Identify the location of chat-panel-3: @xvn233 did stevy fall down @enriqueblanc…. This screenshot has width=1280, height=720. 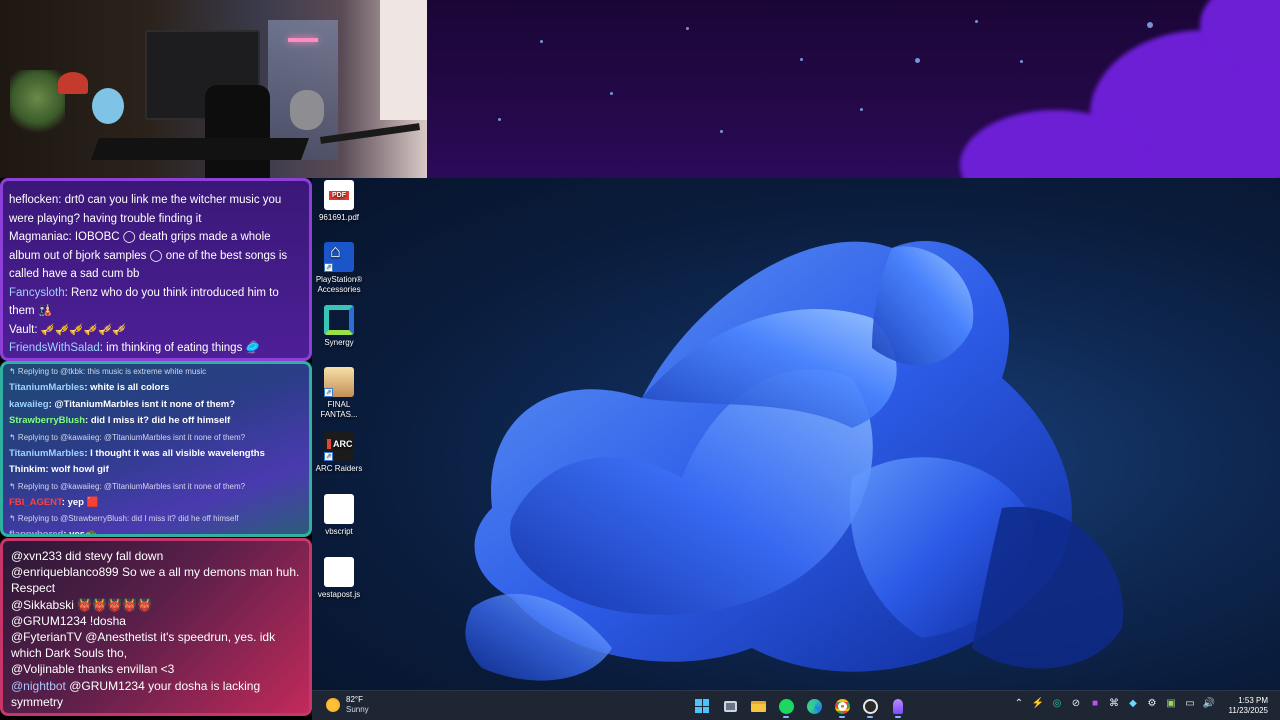
(156, 627).